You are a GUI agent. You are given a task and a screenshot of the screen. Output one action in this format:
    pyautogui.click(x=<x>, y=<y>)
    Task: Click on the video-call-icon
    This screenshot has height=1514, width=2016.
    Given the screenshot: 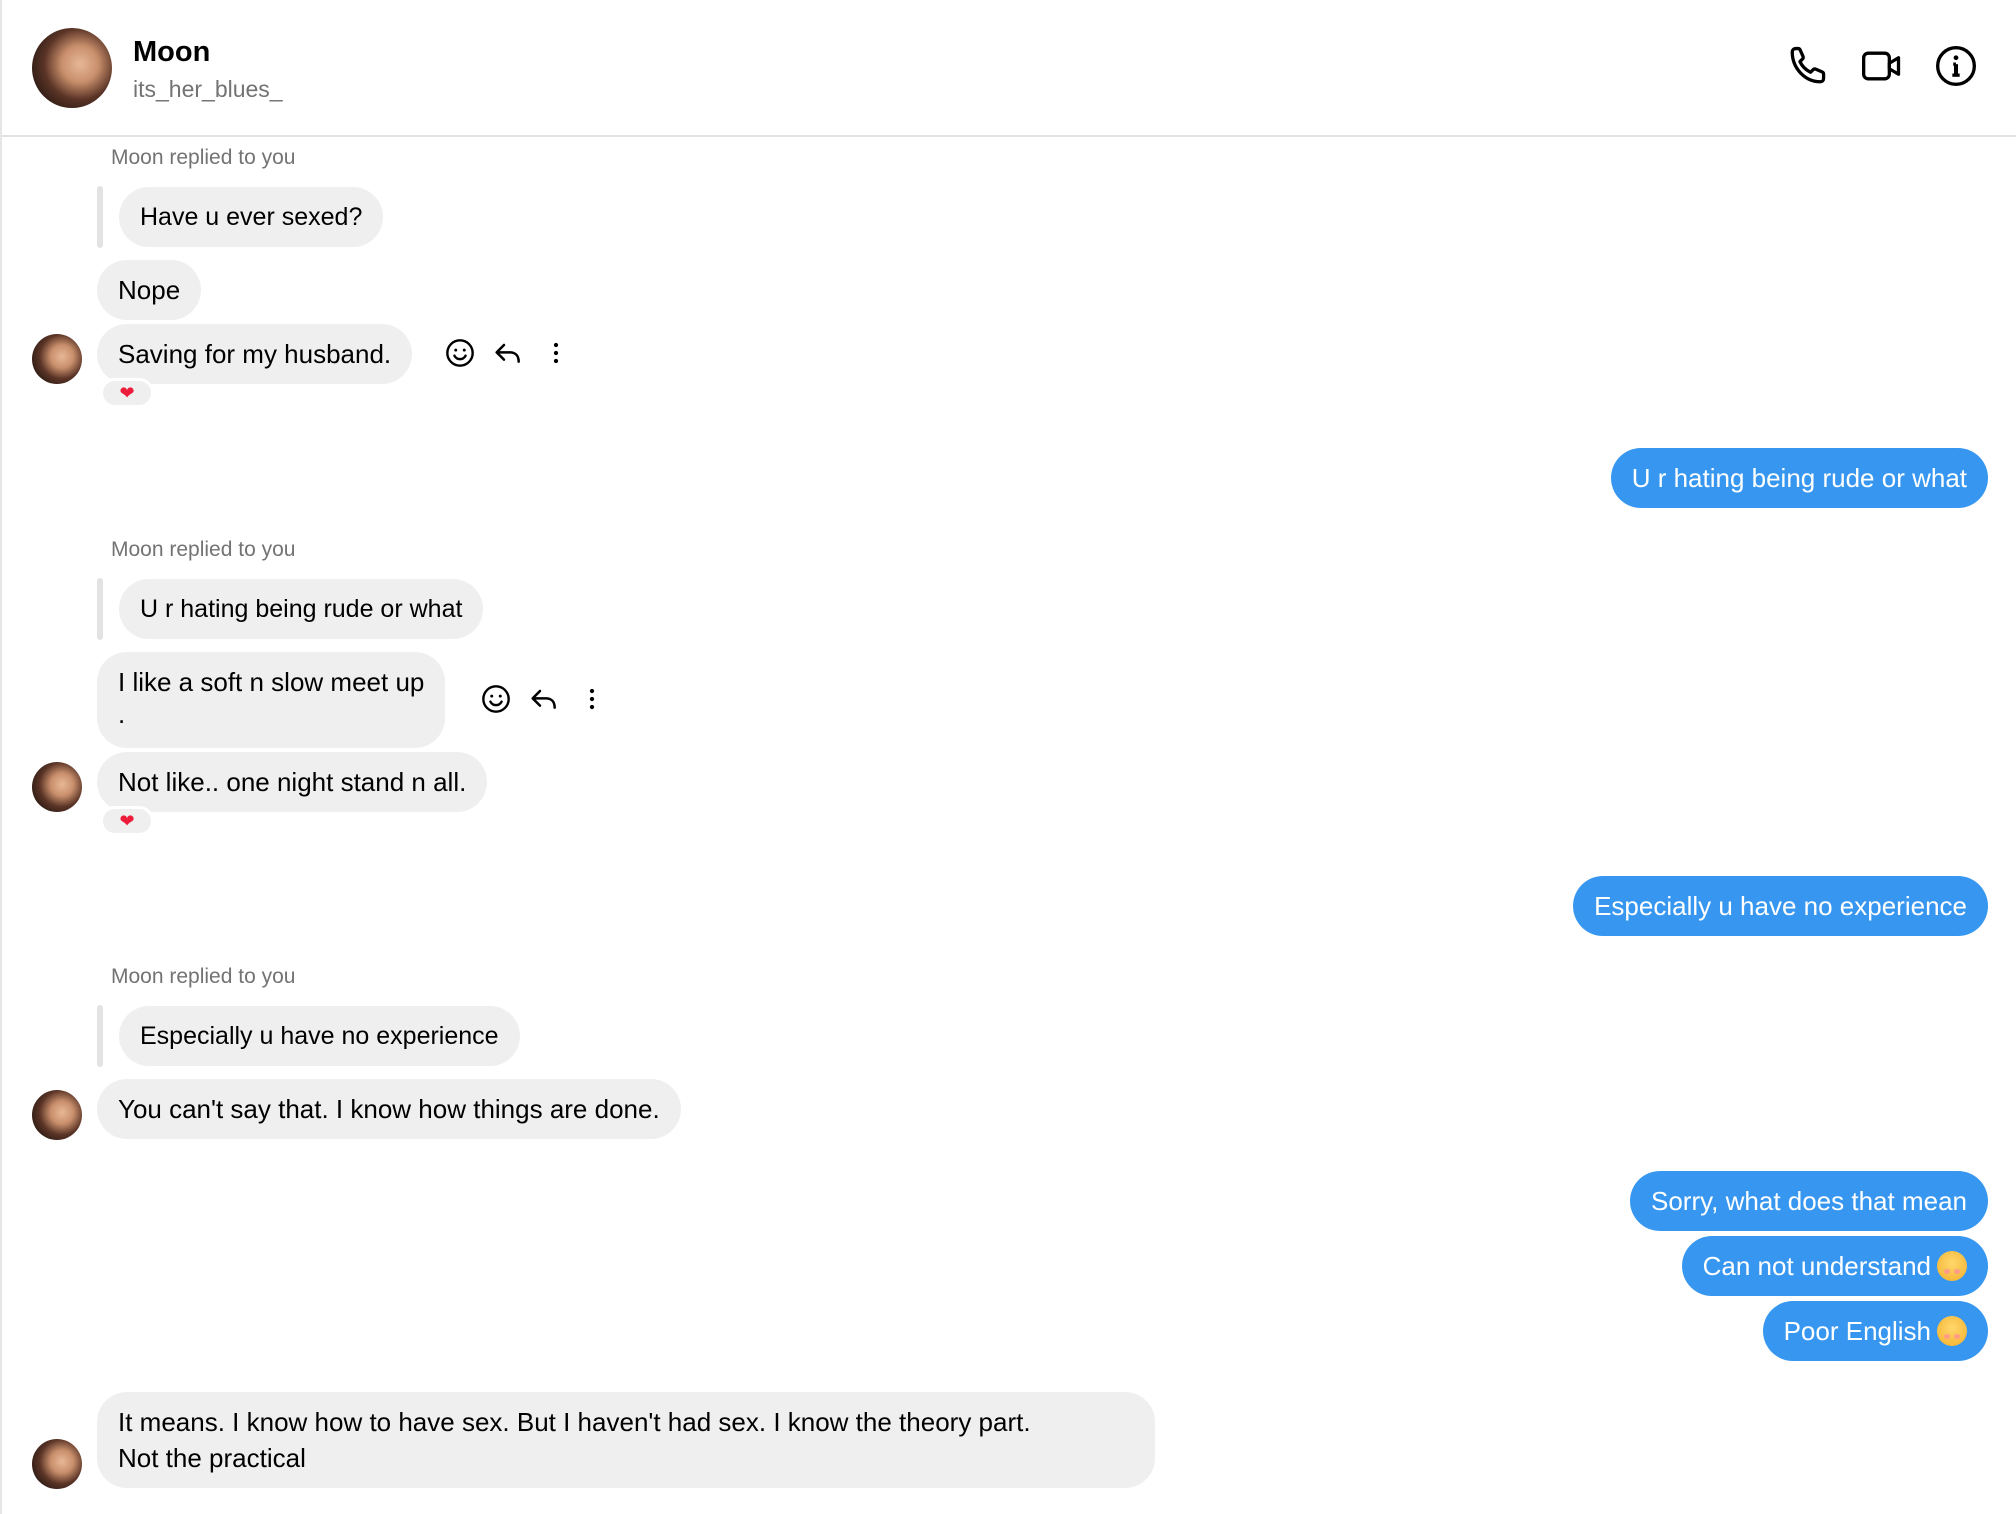 What is the action you would take?
    pyautogui.click(x=1882, y=66)
    